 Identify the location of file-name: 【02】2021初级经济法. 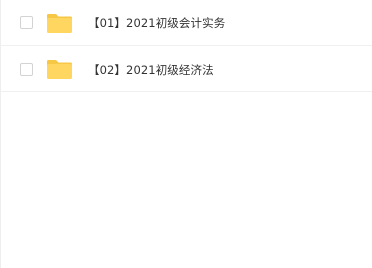
(151, 70).